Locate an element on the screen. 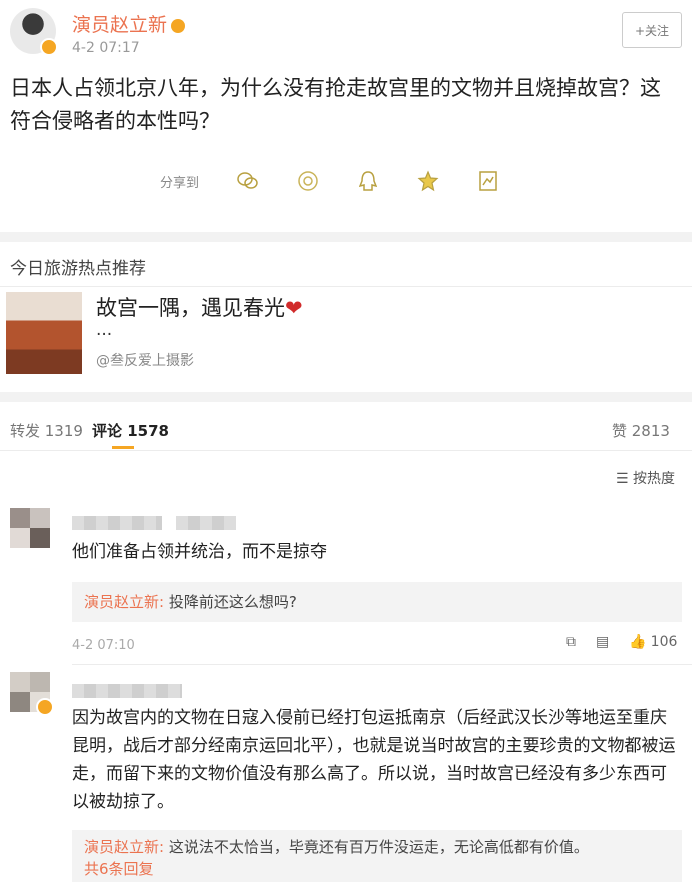 The width and height of the screenshot is (692, 882). reply-icon: ▤ is located at coordinates (602, 642).